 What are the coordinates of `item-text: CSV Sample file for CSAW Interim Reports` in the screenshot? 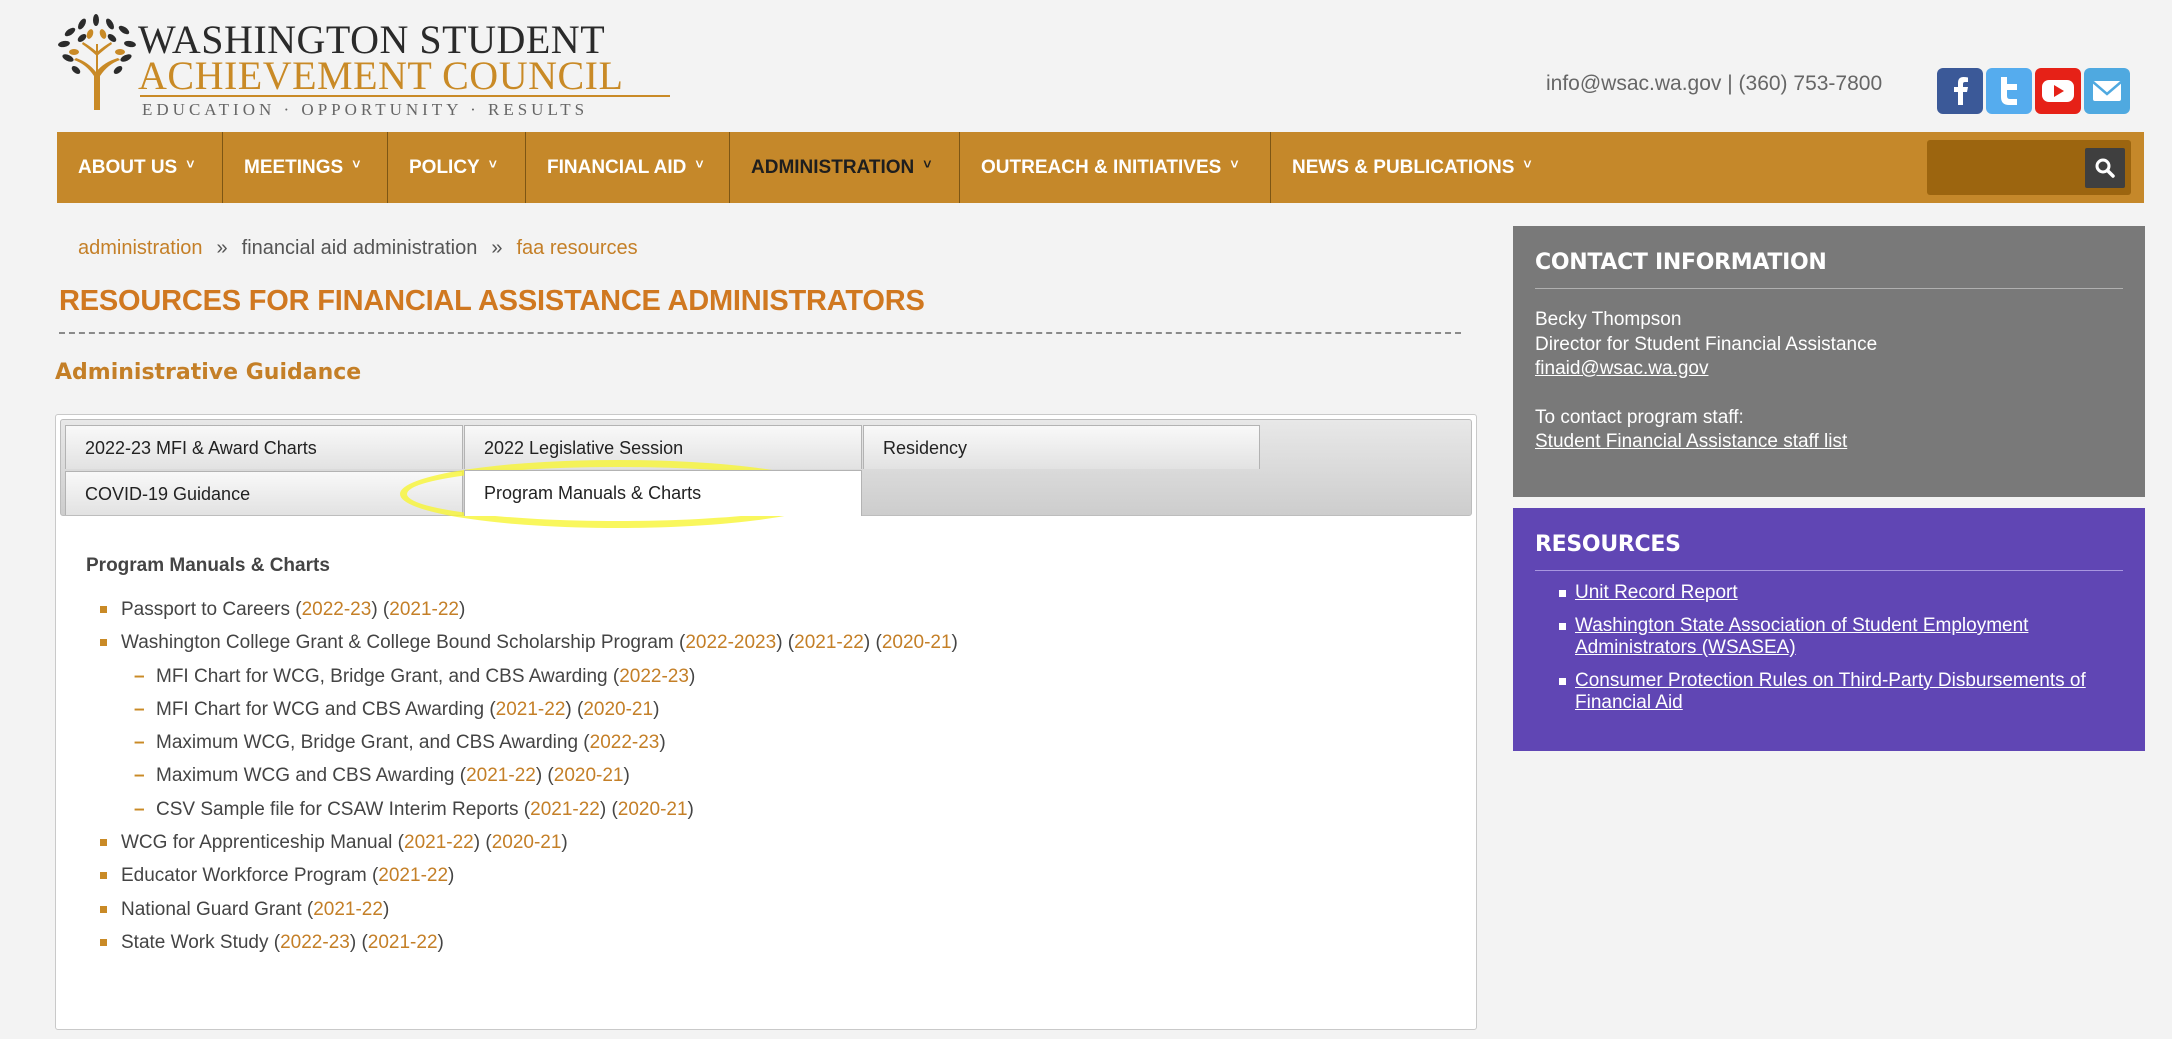 It's located at (337, 809).